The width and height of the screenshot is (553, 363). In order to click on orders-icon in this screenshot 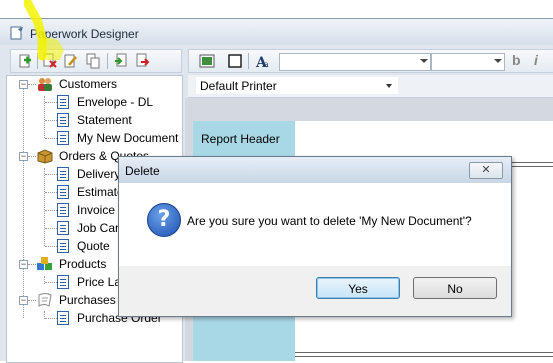, I will do `click(45, 156)`.